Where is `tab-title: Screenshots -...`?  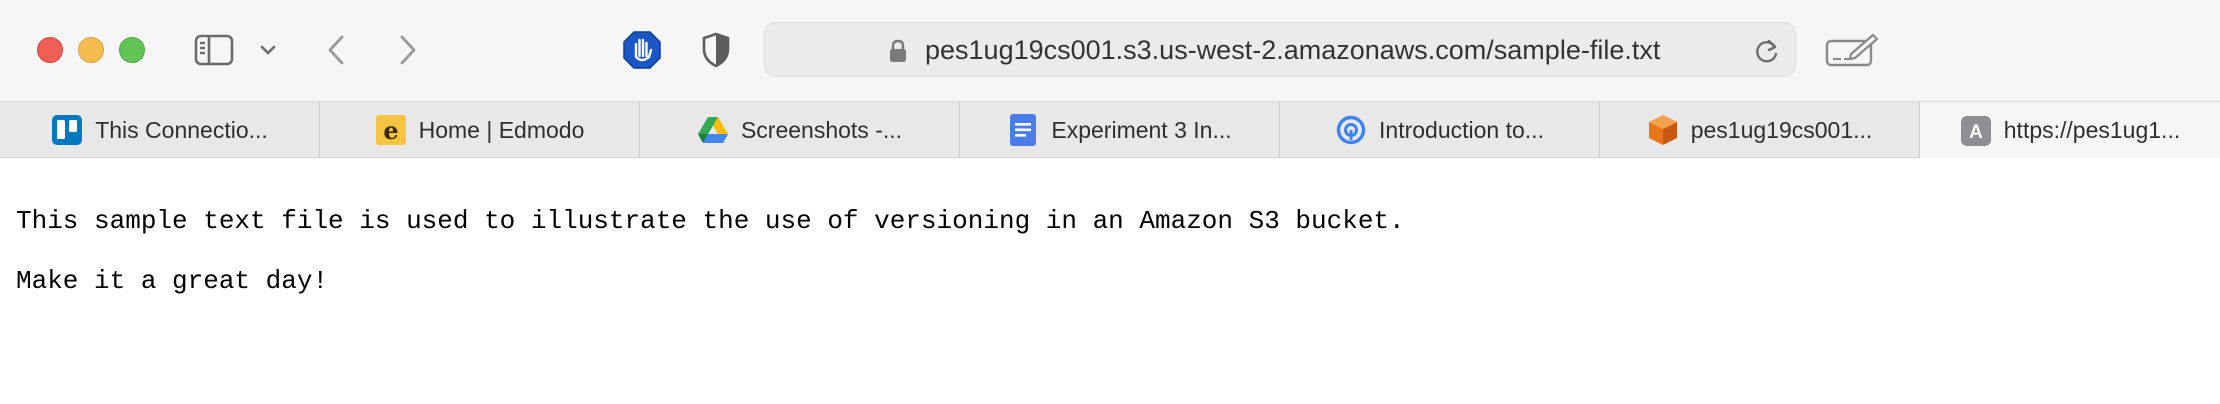 tab-title: Screenshots -... is located at coordinates (821, 129).